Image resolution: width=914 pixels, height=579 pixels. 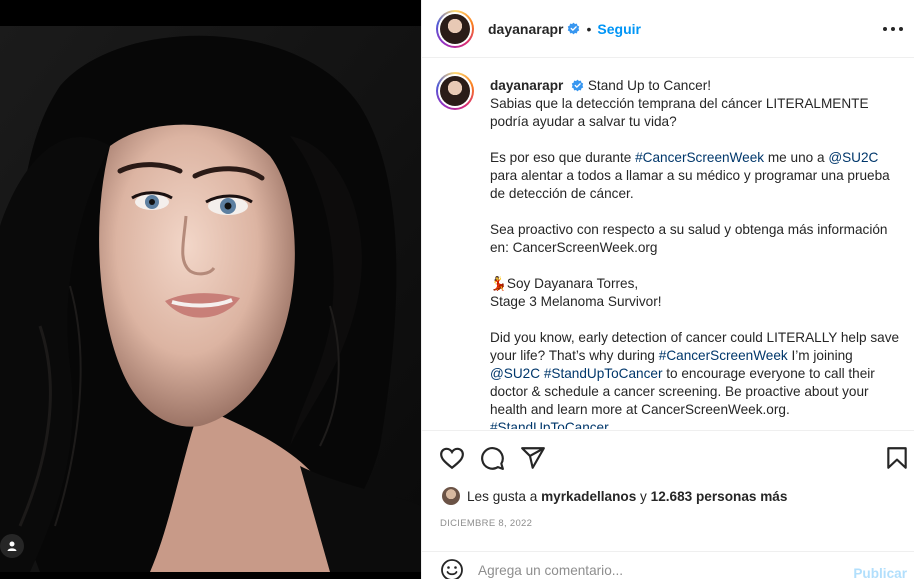 What do you see at coordinates (897, 458) in the screenshot?
I see `bookmark-icon` at bounding box center [897, 458].